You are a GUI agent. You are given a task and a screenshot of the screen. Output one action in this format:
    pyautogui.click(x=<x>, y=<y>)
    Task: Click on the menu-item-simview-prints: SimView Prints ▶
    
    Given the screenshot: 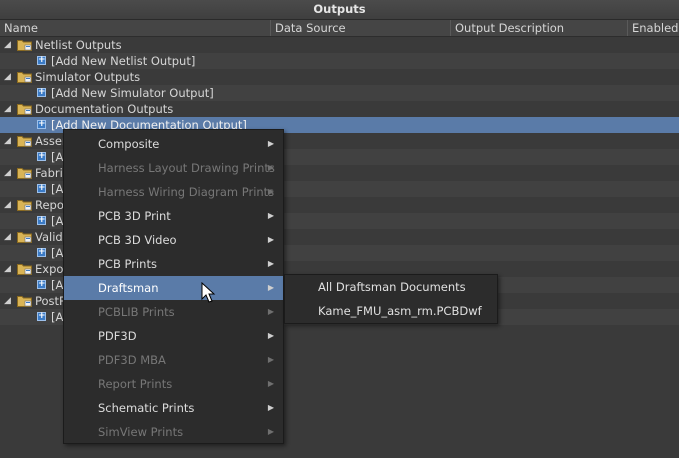 What is the action you would take?
    pyautogui.click(x=173, y=432)
    